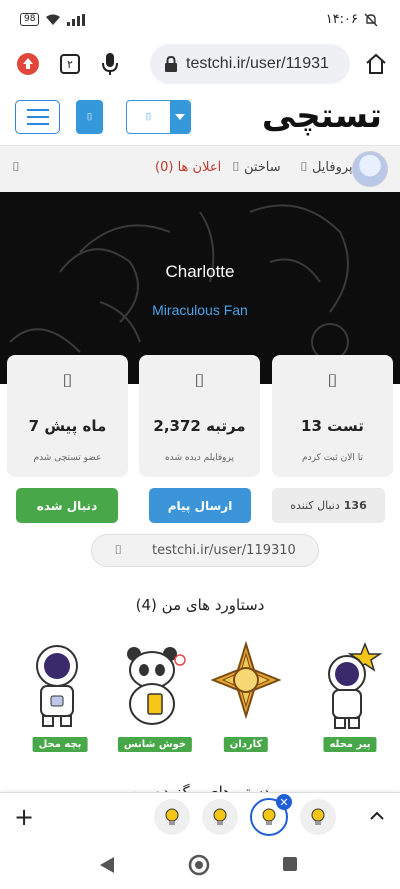 Image resolution: width=400 pixels, height=889 pixels. What do you see at coordinates (158, 117) in the screenshot?
I see `language-select: ⌷` at bounding box center [158, 117].